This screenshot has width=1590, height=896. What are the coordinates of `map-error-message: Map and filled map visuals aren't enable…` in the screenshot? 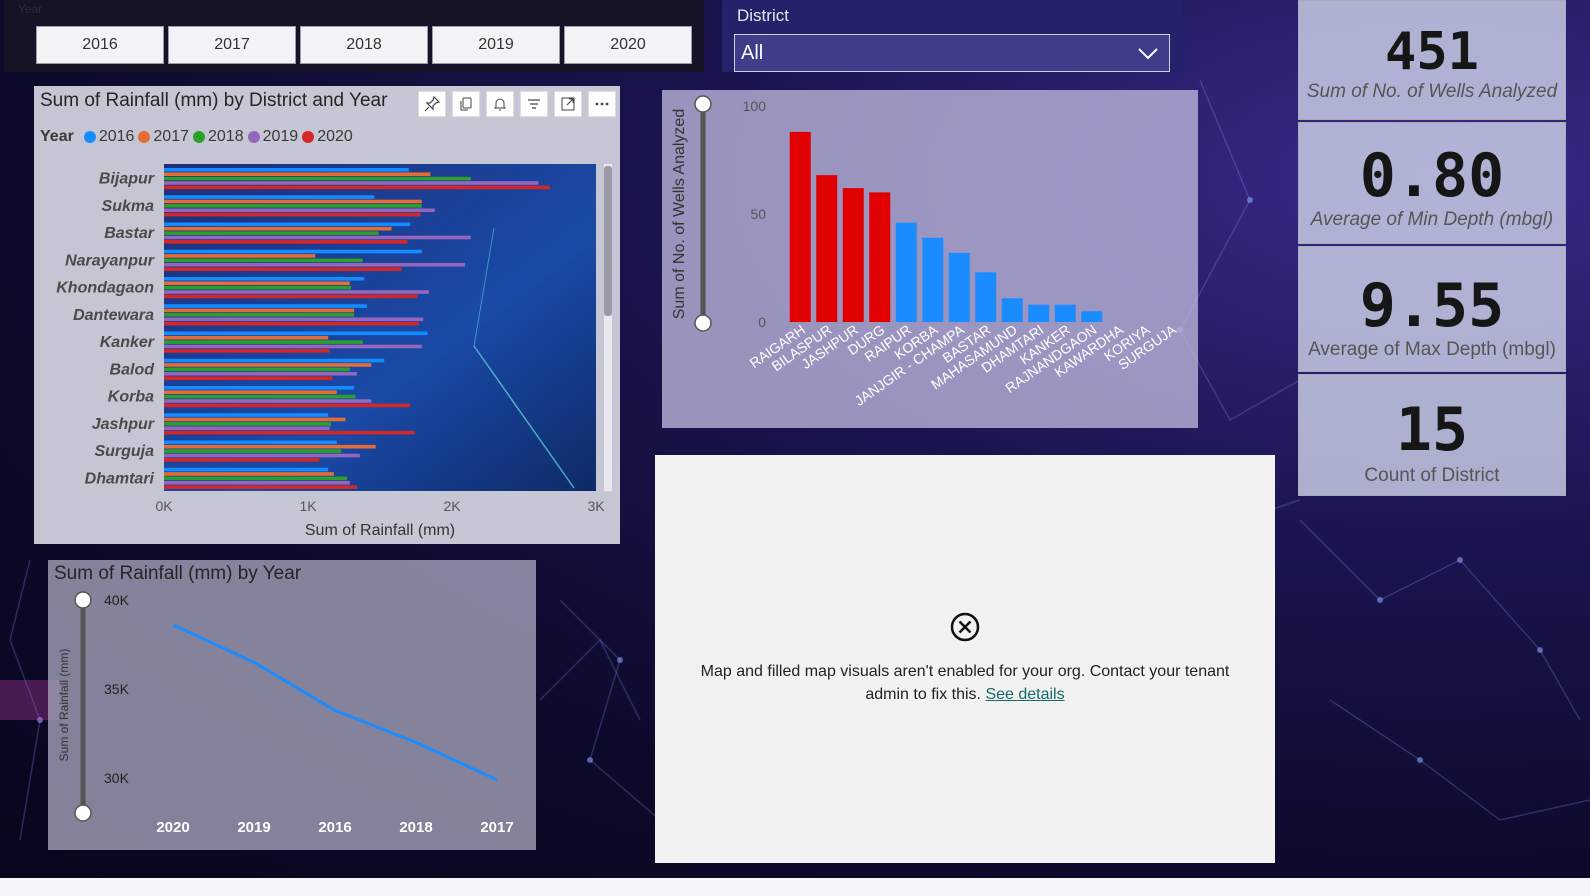 It's located at (965, 683).